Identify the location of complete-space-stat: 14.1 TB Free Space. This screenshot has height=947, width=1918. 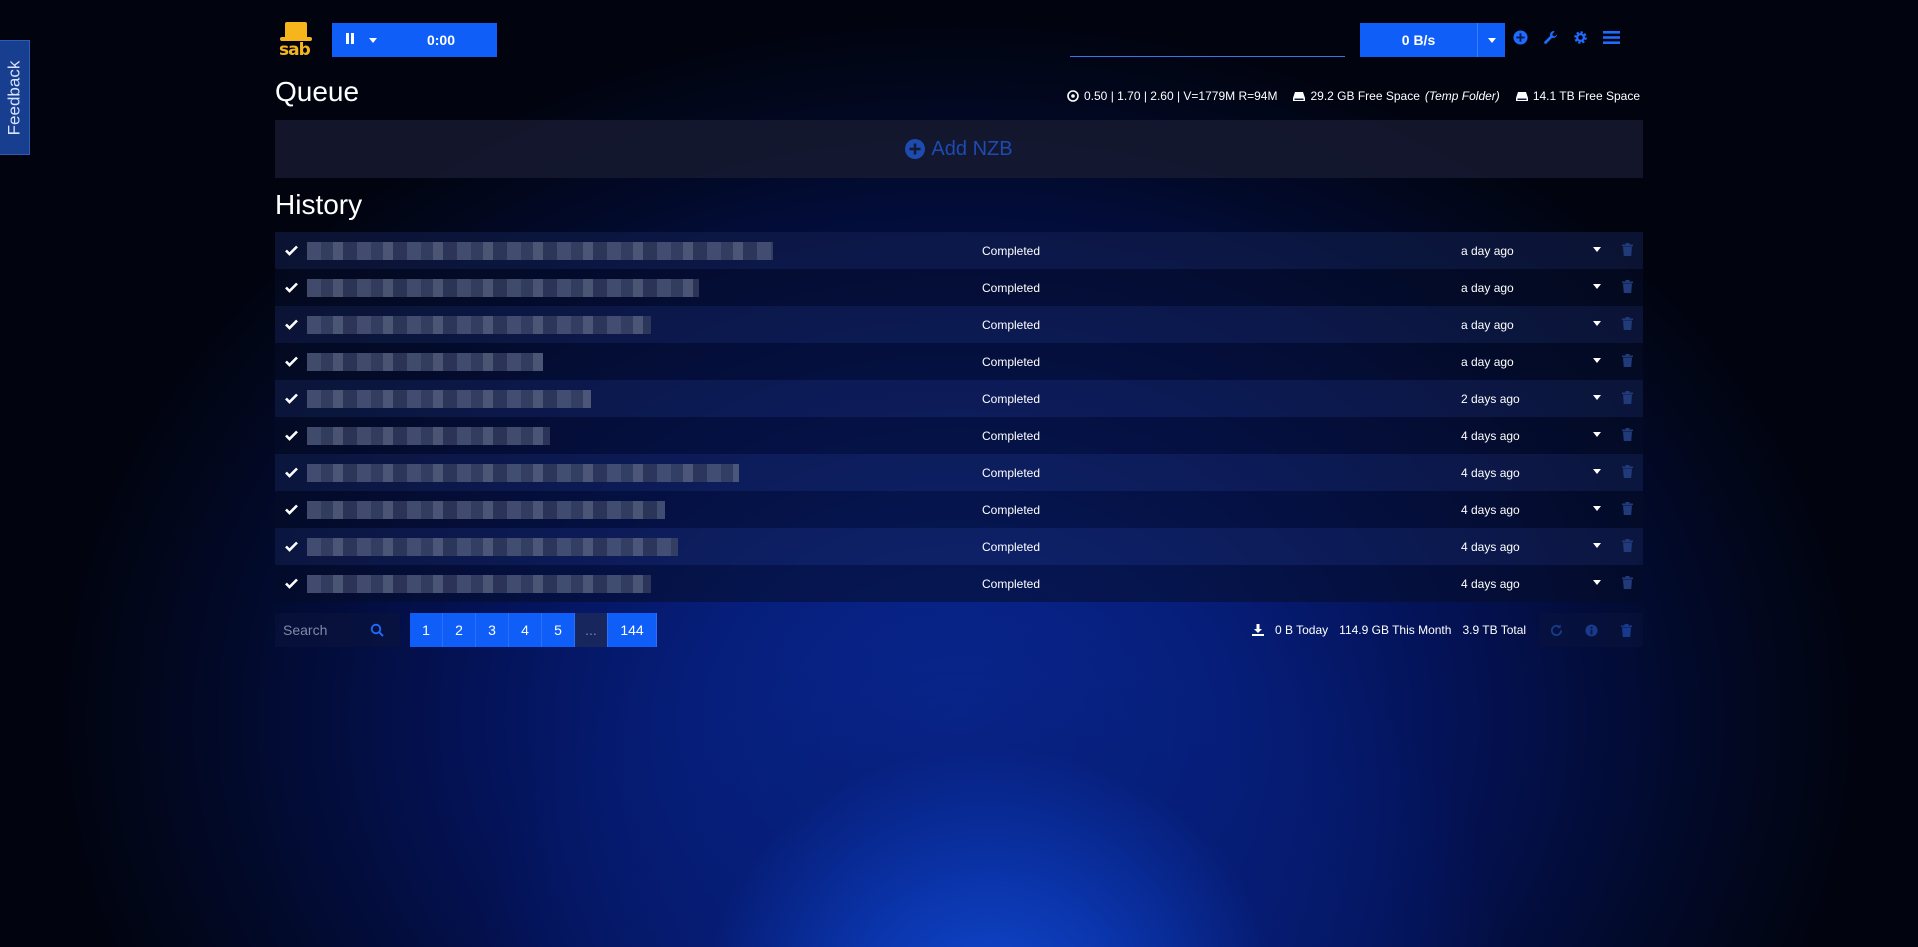
(1577, 96).